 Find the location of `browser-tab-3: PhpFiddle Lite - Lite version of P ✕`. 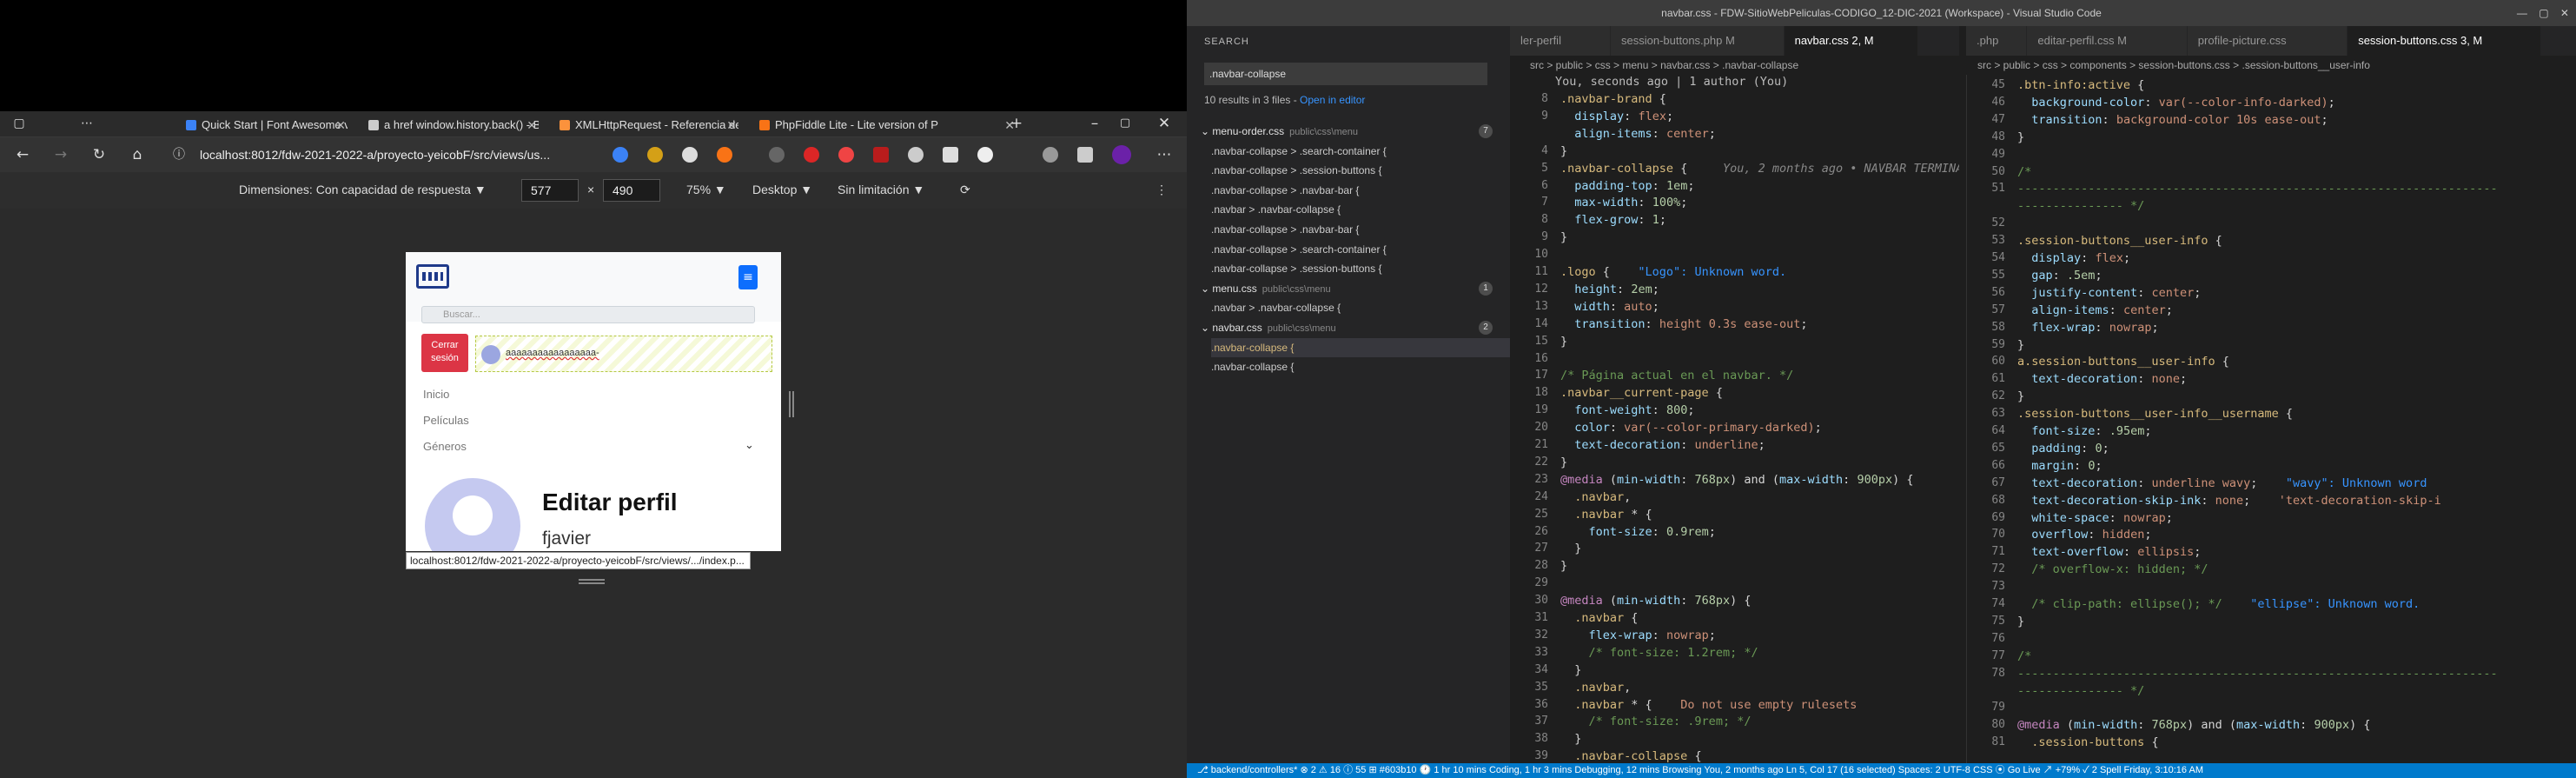

browser-tab-3: PhpFiddle Lite - Lite version of P ✕ is located at coordinates (886, 125).